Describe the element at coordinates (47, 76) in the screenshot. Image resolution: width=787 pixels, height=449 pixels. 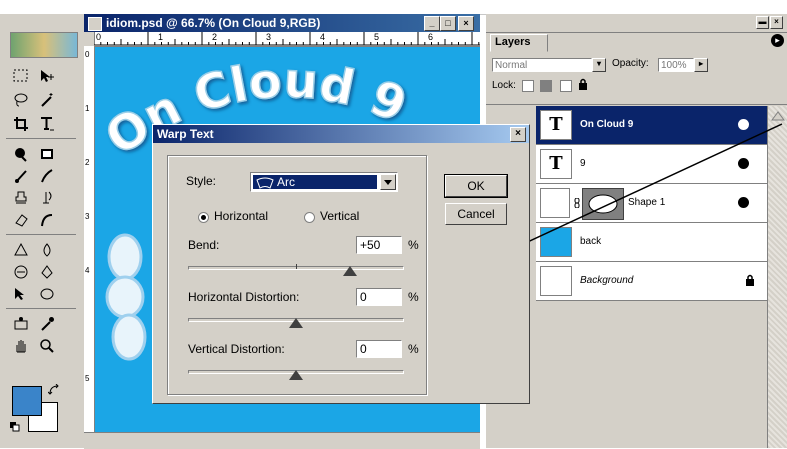
I see `move-tool-icon` at that location.